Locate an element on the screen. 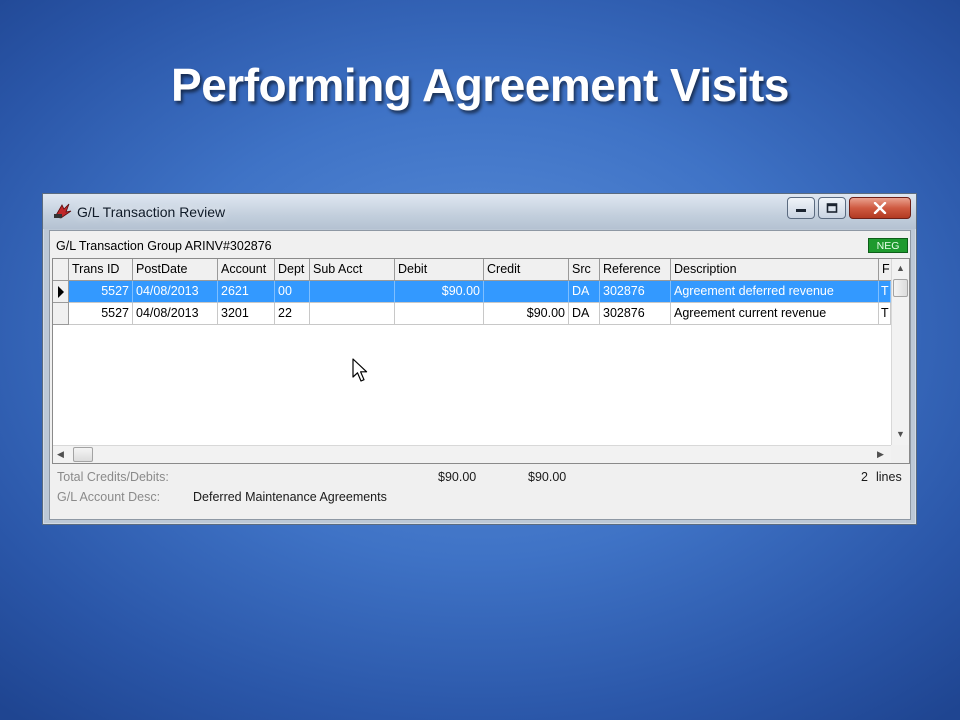  current-row-arrow-icon is located at coordinates (61, 292).